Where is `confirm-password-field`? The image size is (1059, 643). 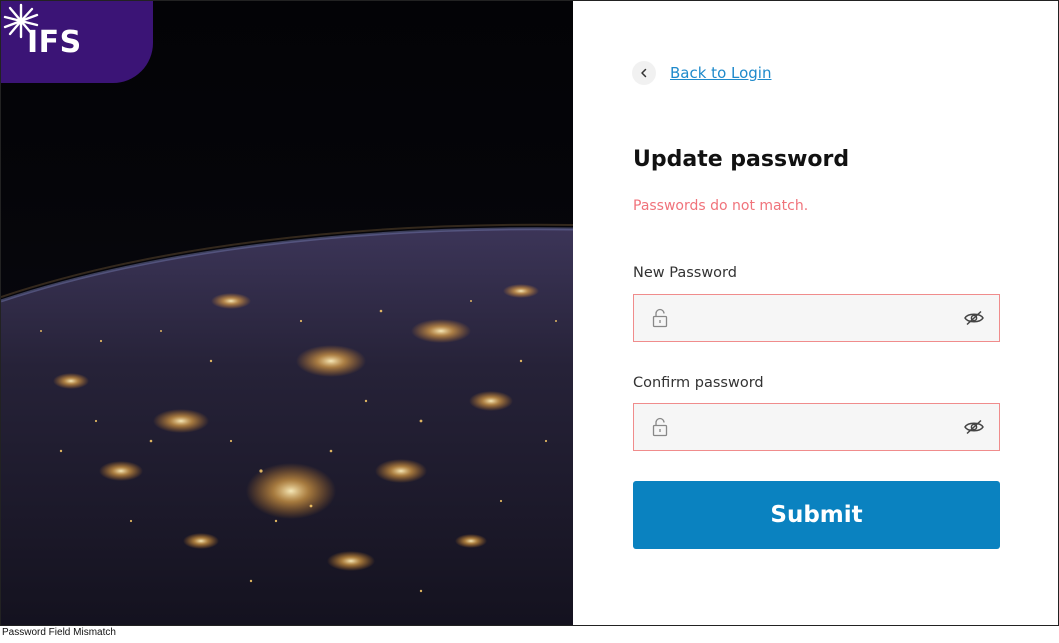 confirm-password-field is located at coordinates (816, 427).